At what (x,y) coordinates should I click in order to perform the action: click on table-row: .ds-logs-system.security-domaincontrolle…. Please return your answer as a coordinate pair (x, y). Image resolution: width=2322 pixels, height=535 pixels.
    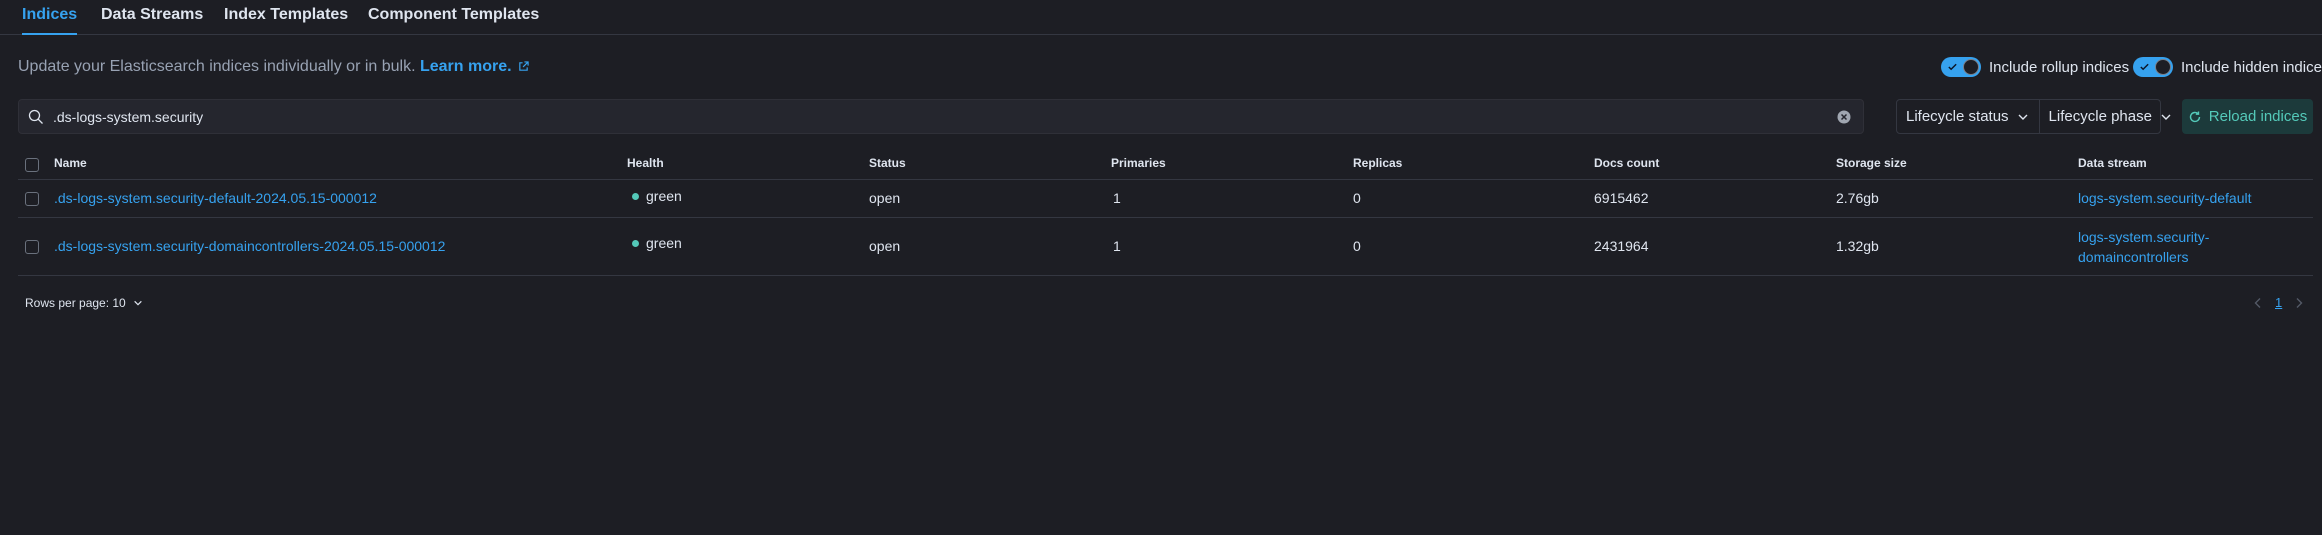
    Looking at the image, I should click on (1165, 247).